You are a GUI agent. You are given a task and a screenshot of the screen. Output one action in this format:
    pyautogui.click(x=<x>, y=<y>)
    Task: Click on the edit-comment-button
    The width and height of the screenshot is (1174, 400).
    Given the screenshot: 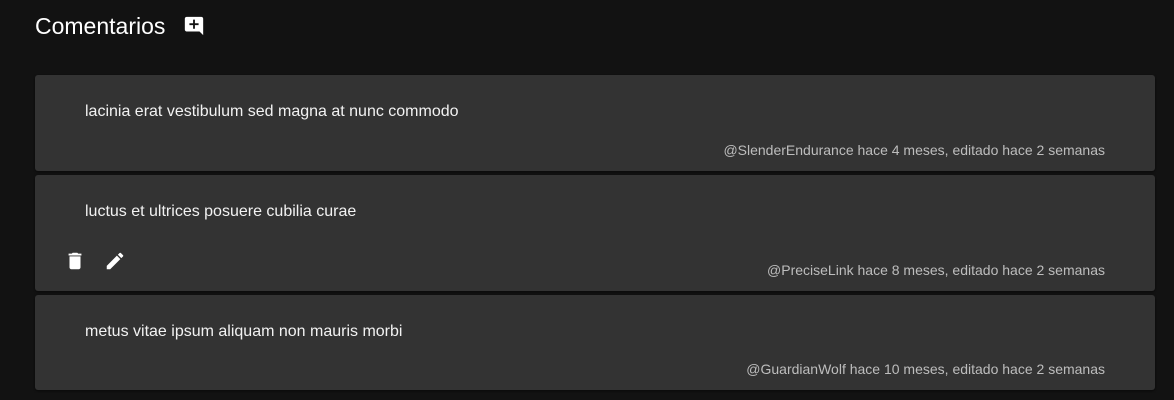 What is the action you would take?
    pyautogui.click(x=115, y=261)
    